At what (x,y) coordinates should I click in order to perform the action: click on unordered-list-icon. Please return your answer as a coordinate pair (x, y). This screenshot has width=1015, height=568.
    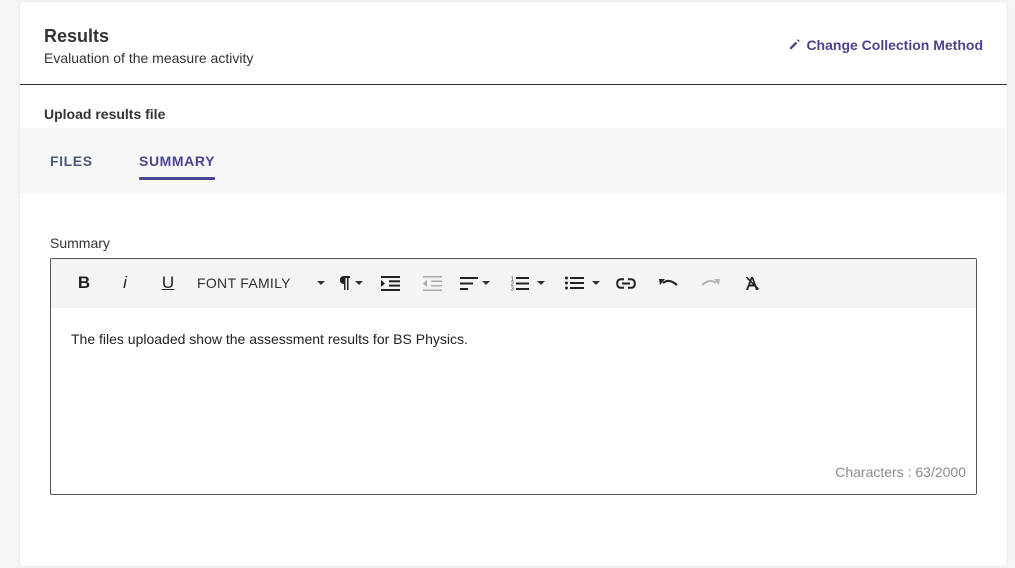
    Looking at the image, I should click on (582, 283).